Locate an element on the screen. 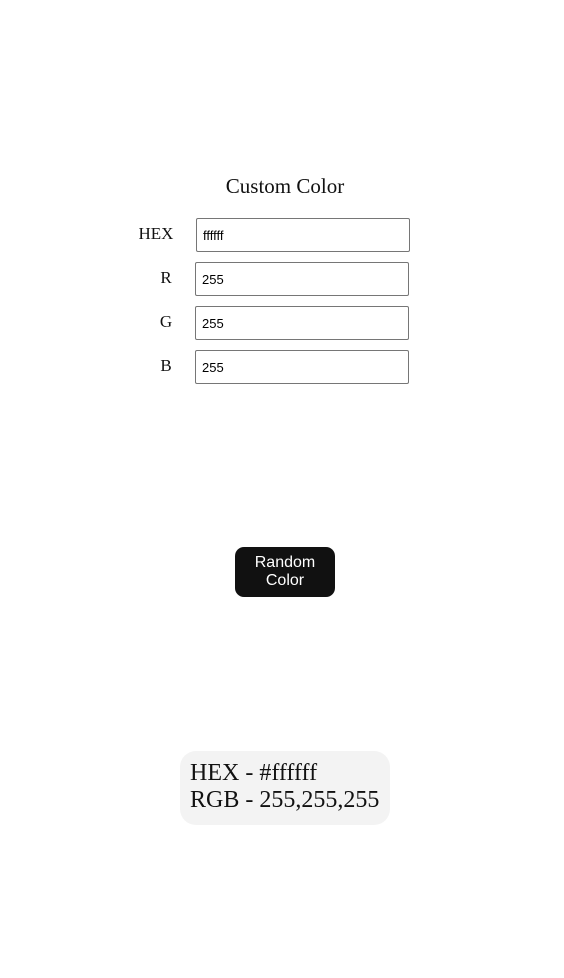 The height and width of the screenshot is (978, 564). result-rgb-text: RGB - 255,255,255 is located at coordinates (285, 800).